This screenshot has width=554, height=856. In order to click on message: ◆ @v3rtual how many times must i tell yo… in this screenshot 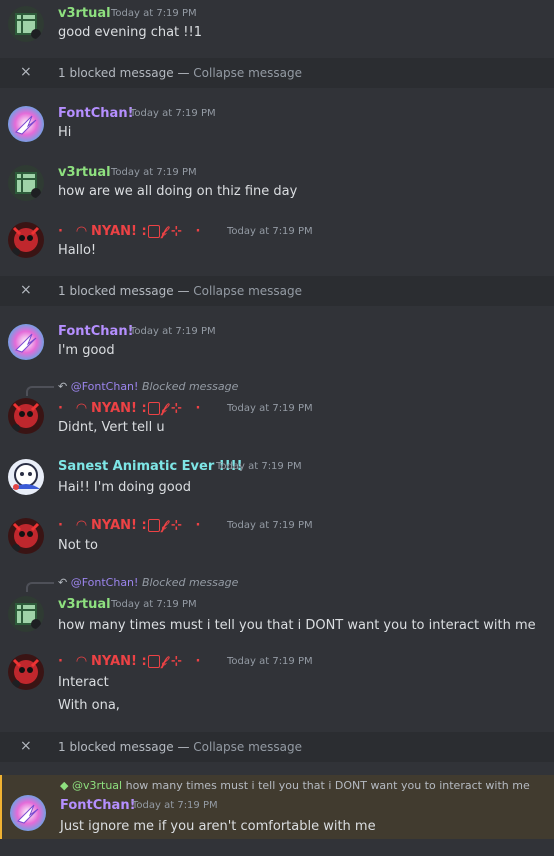, I will do `click(277, 807)`.